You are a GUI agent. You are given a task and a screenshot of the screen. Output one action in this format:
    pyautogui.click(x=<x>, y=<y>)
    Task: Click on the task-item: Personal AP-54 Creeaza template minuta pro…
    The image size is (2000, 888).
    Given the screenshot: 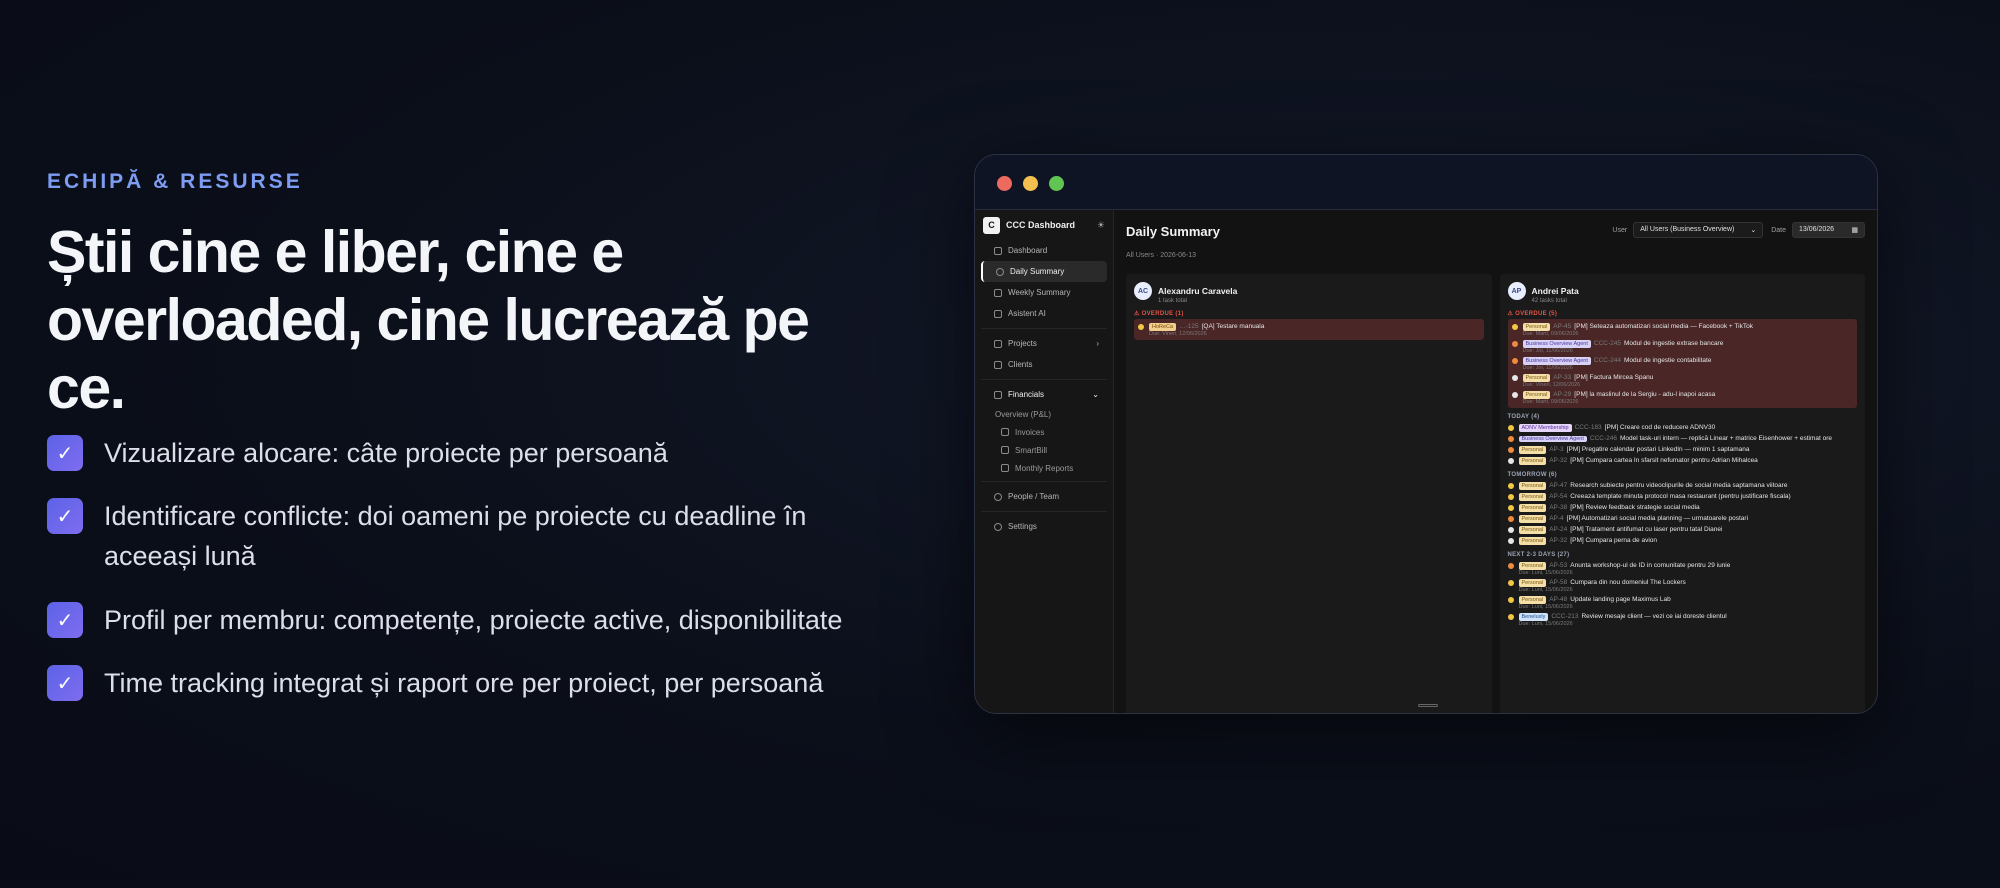 What is the action you would take?
    pyautogui.click(x=1682, y=496)
    